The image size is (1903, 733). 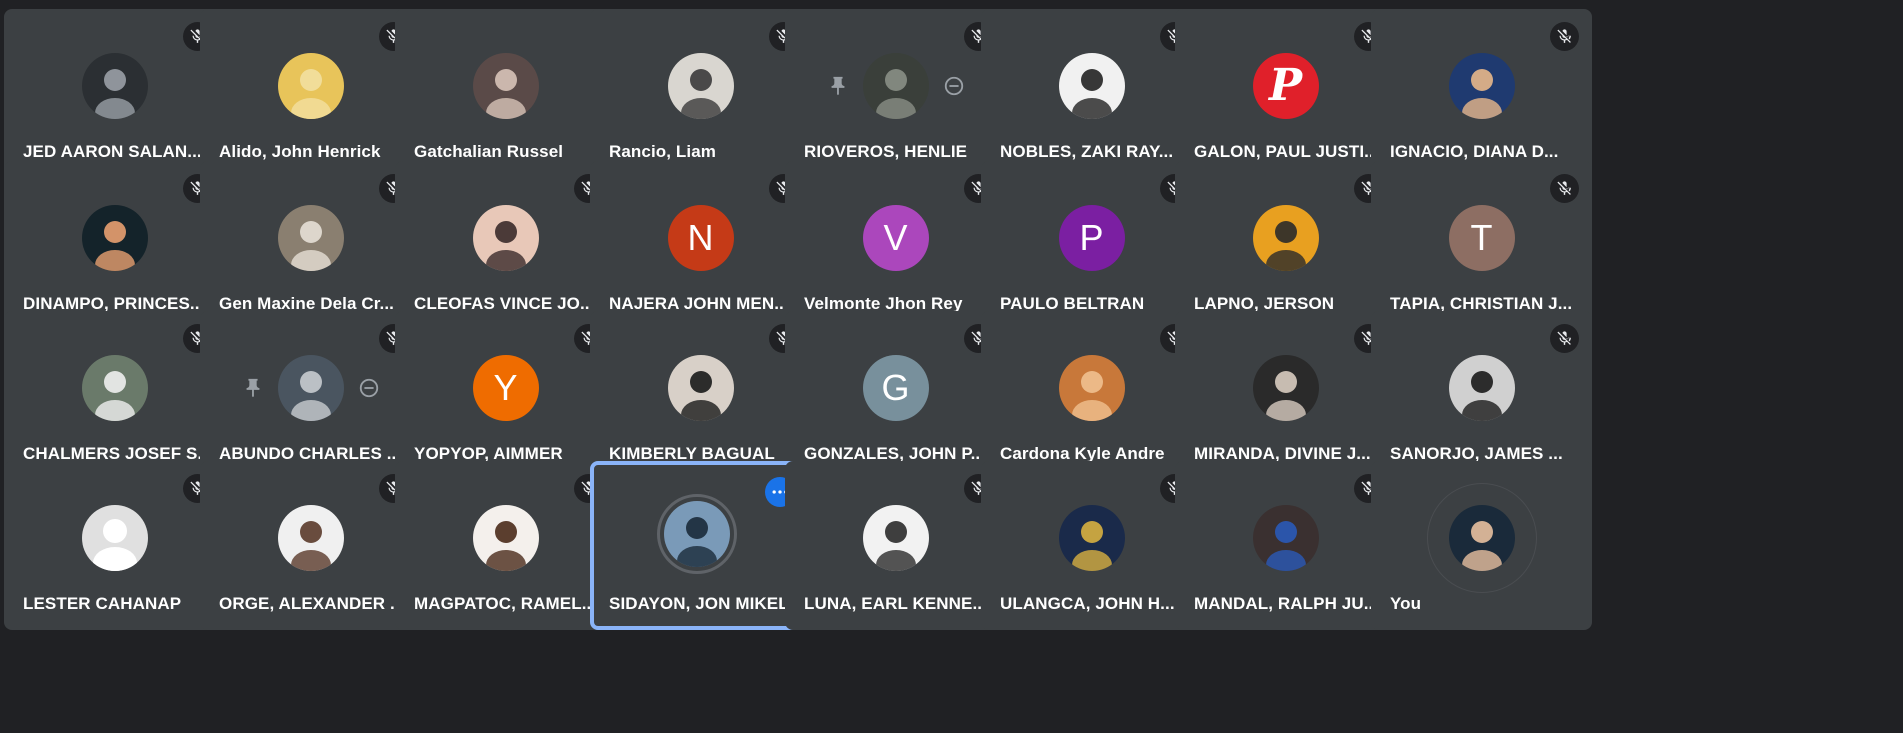 What do you see at coordinates (700, 237) in the screenshot?
I see `avatar: N` at bounding box center [700, 237].